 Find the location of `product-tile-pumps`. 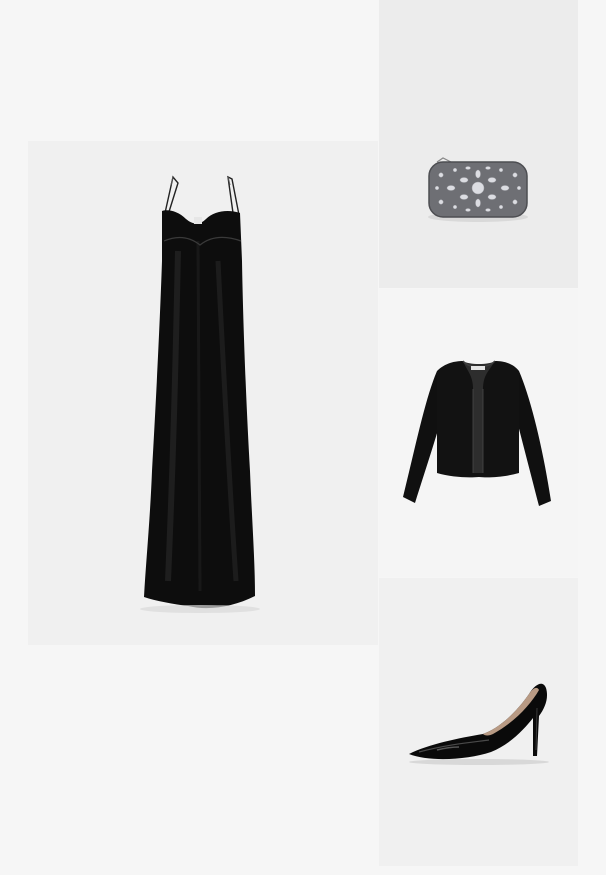

product-tile-pumps is located at coordinates (478, 722).